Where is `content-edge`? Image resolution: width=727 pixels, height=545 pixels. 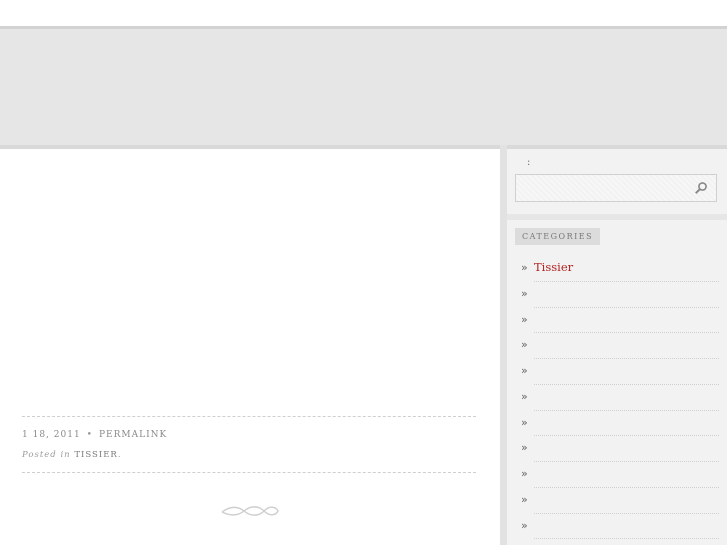 content-edge is located at coordinates (503, 345).